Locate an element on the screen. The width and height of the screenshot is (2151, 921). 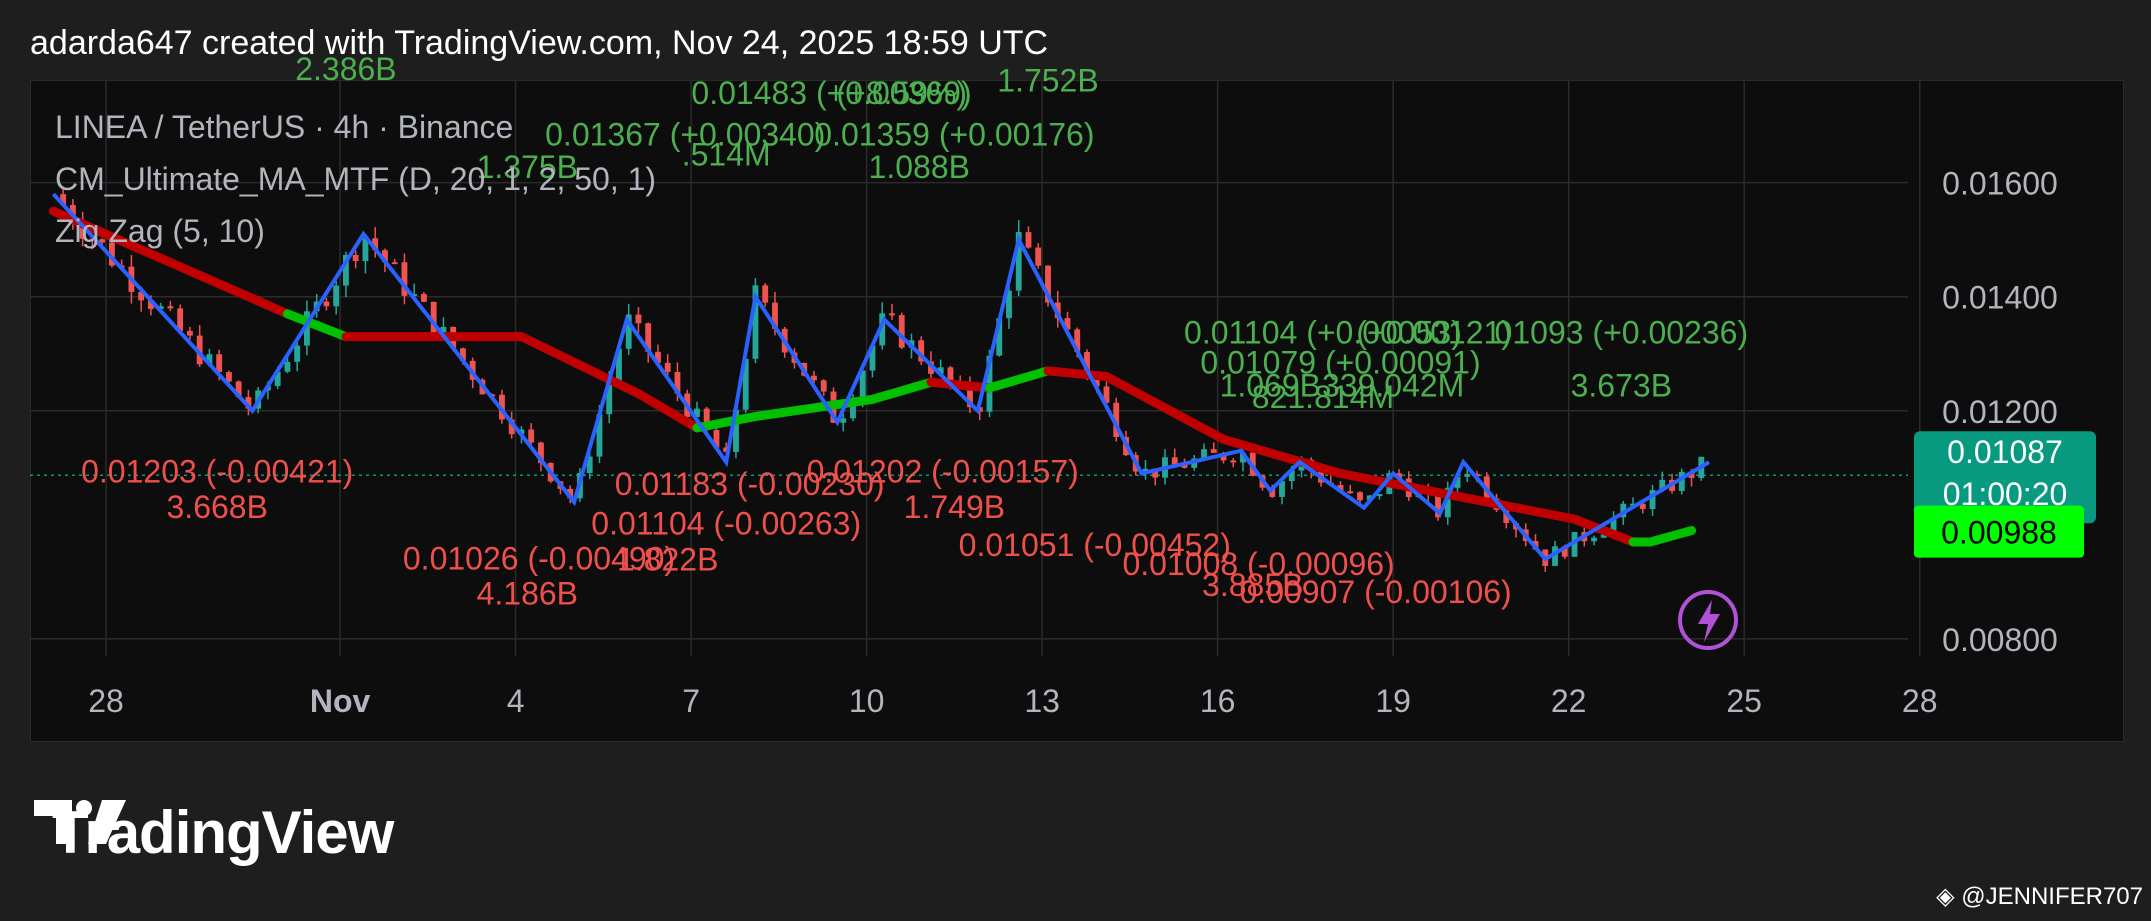
zigzag-label: 1.088B is located at coordinates (919, 167).